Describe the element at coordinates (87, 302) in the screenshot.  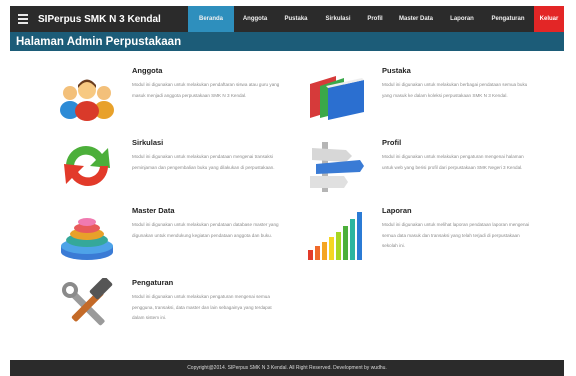
I see `tools-icon` at that location.